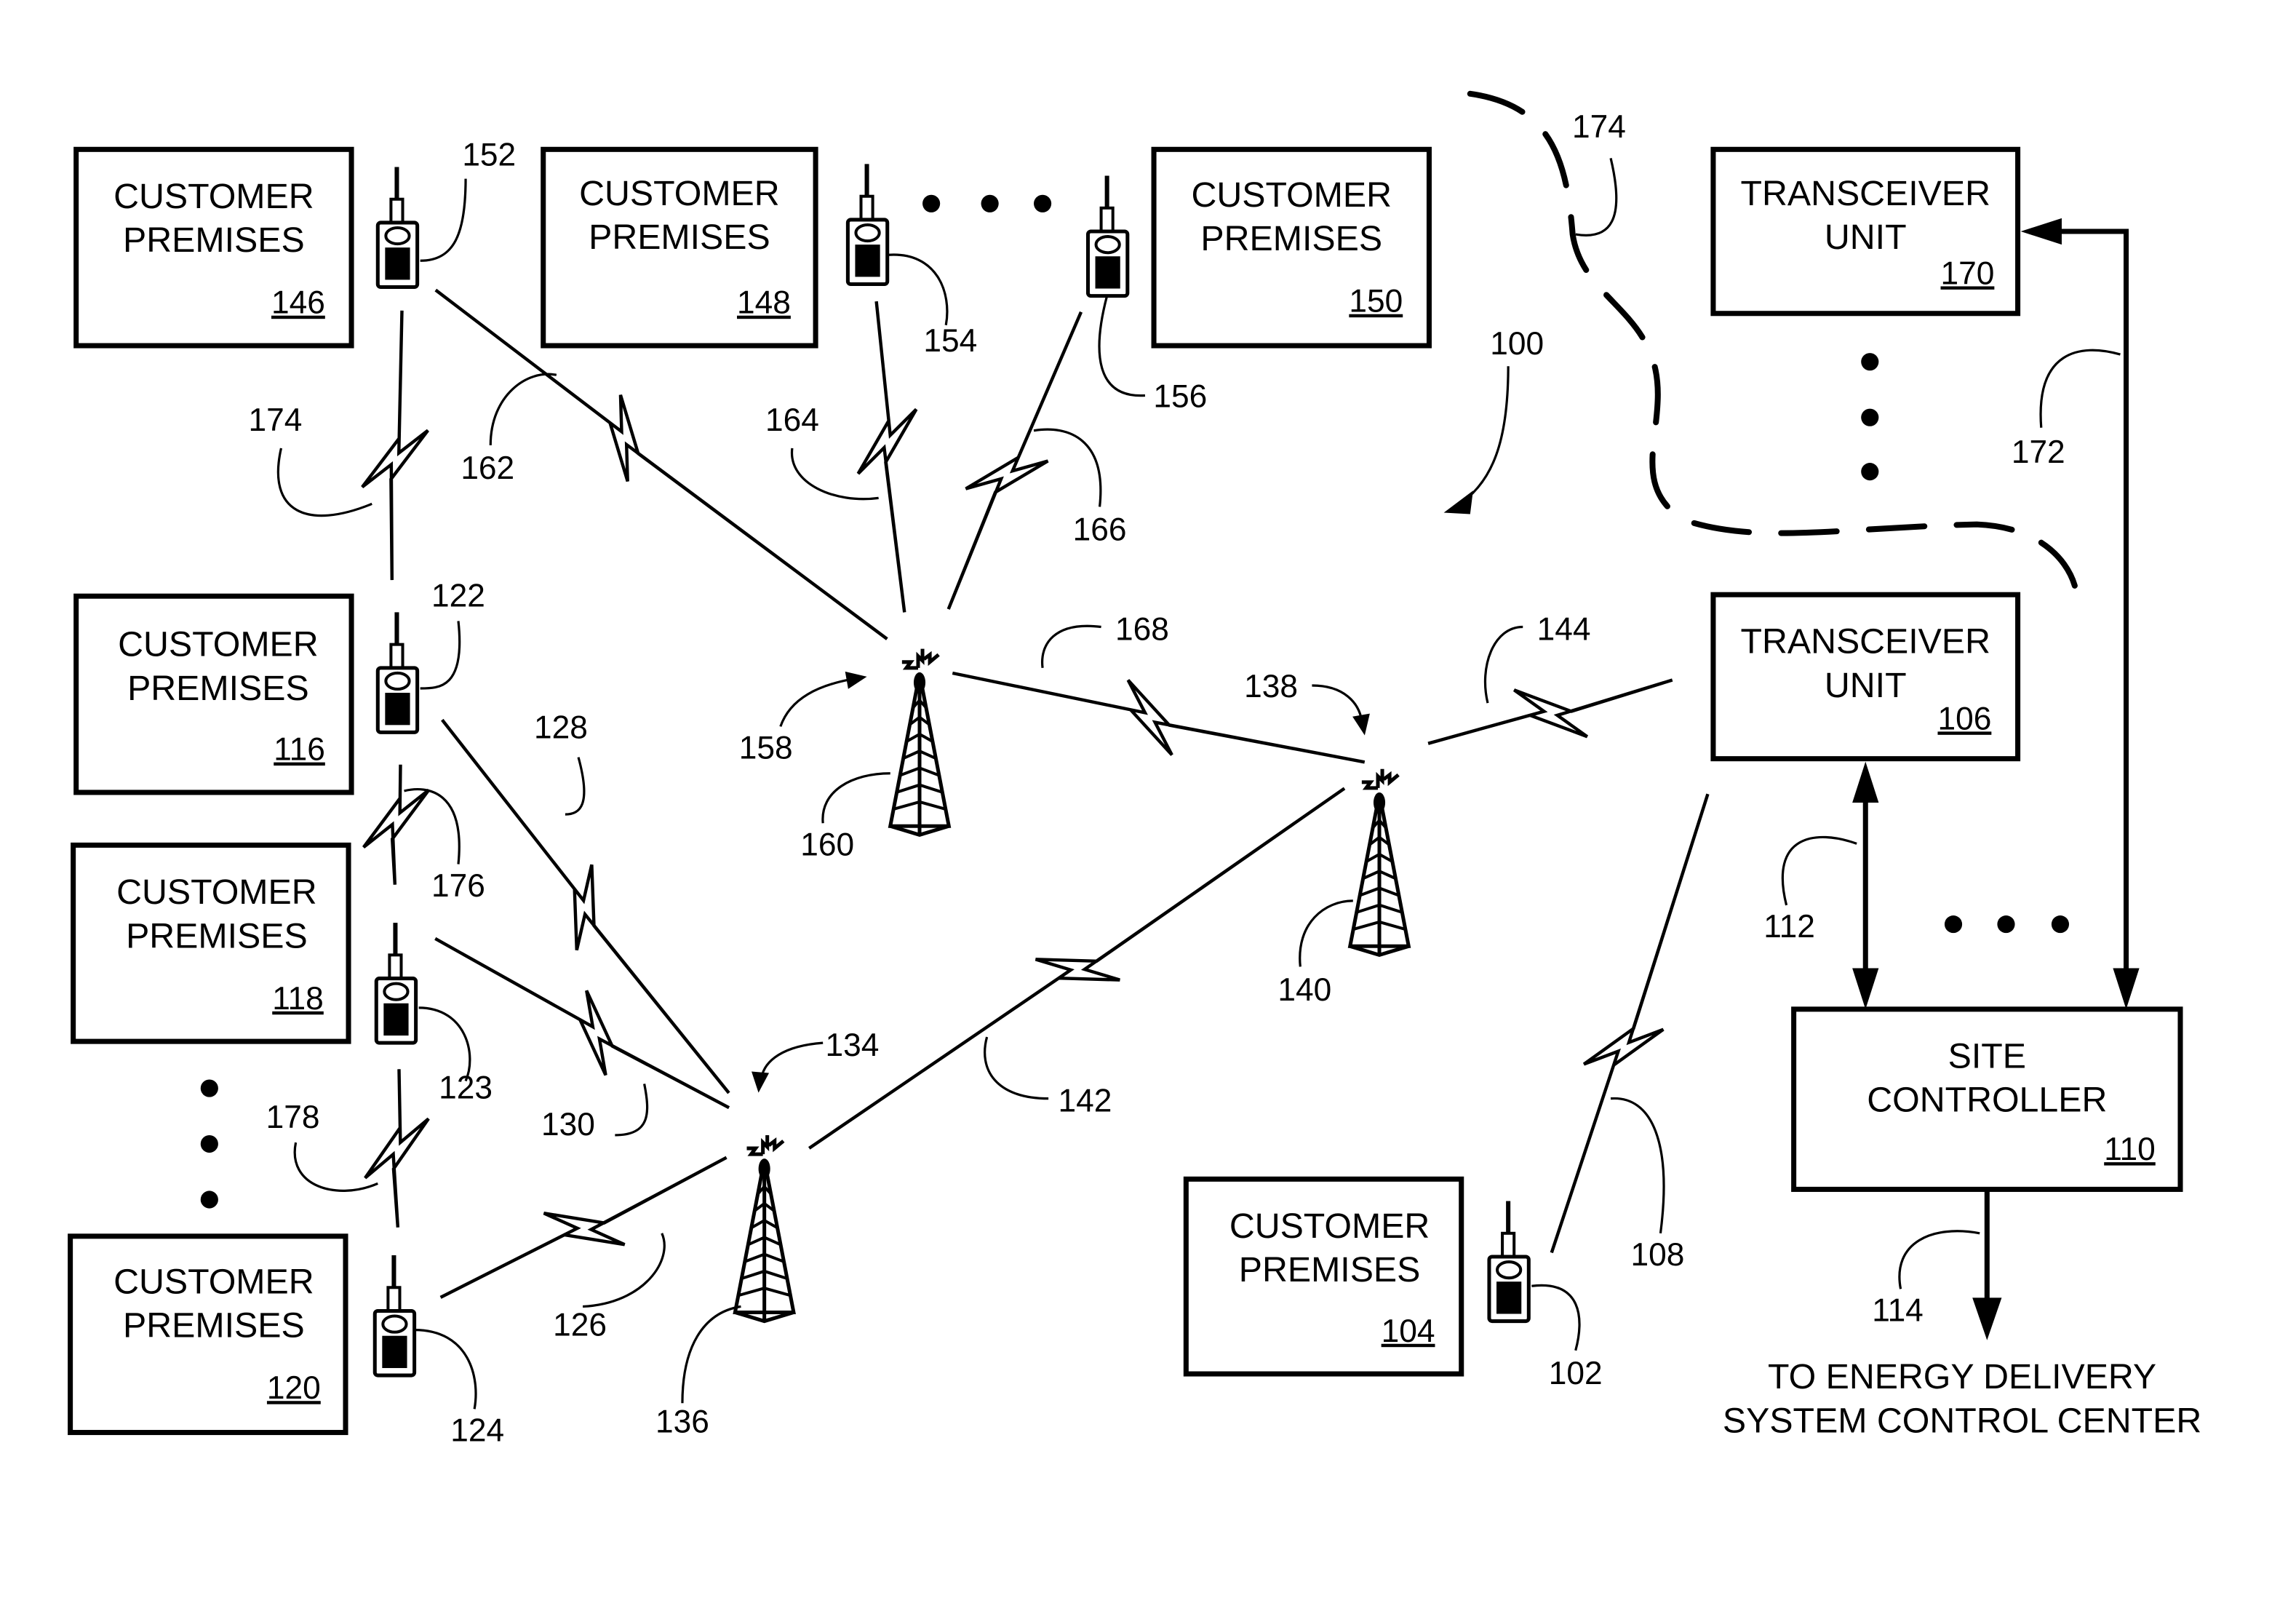 The image size is (2296, 1598). I want to click on ref-178: 178, so click(293, 1117).